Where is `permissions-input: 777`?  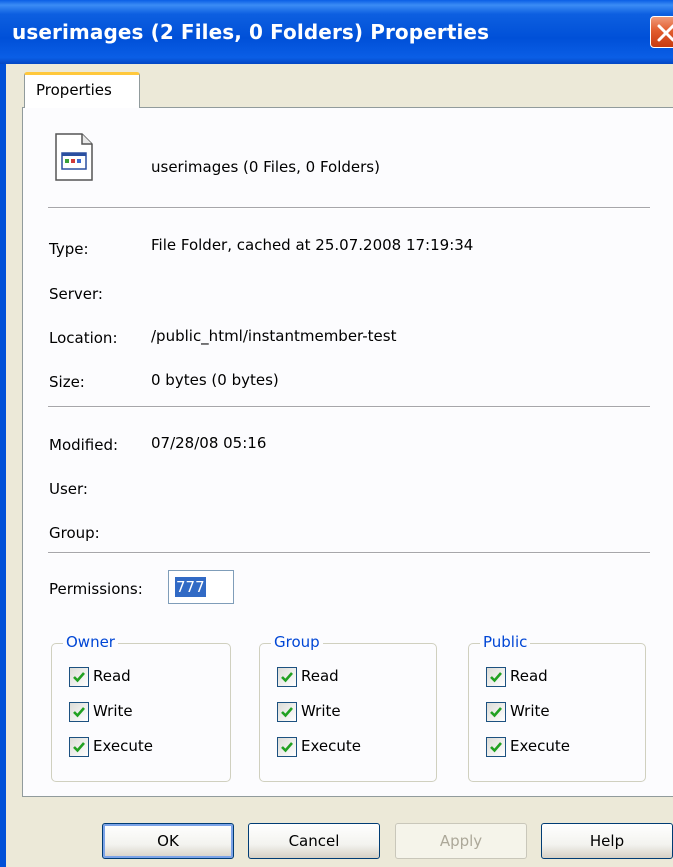 permissions-input: 777 is located at coordinates (201, 587).